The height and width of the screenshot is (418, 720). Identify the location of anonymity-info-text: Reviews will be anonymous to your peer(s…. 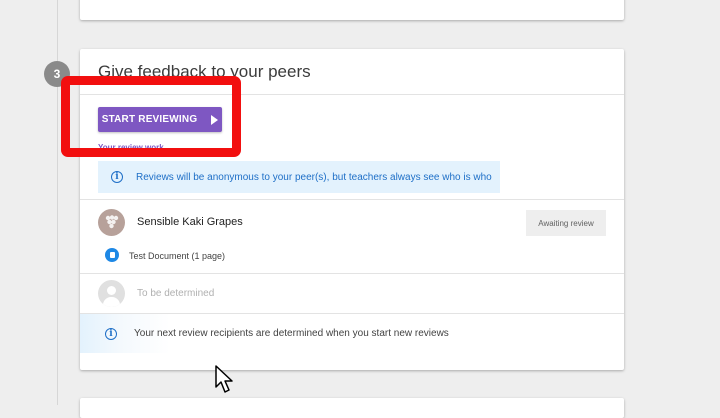
(314, 177).